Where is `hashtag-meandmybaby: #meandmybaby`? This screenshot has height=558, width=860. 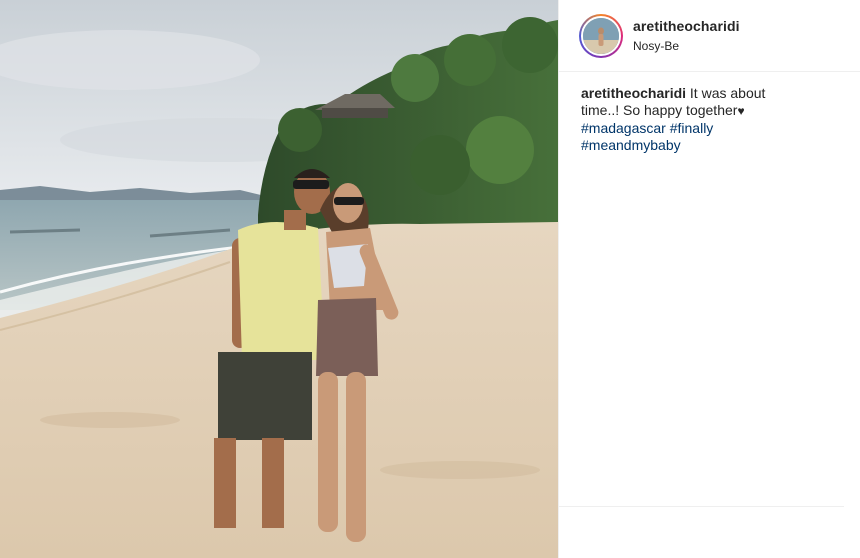 hashtag-meandmybaby: #meandmybaby is located at coordinates (631, 145).